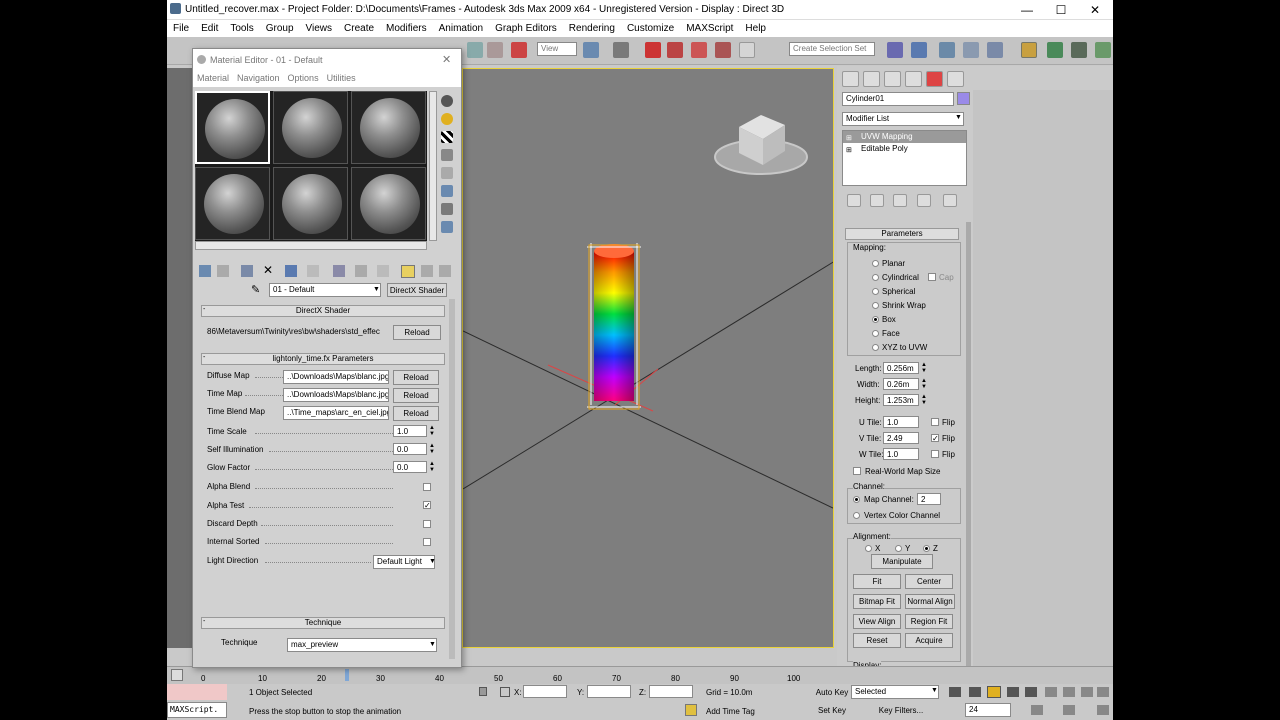 The image size is (1280, 720). Describe the element at coordinates (181, 27) in the screenshot. I see `menu-file: File` at that location.